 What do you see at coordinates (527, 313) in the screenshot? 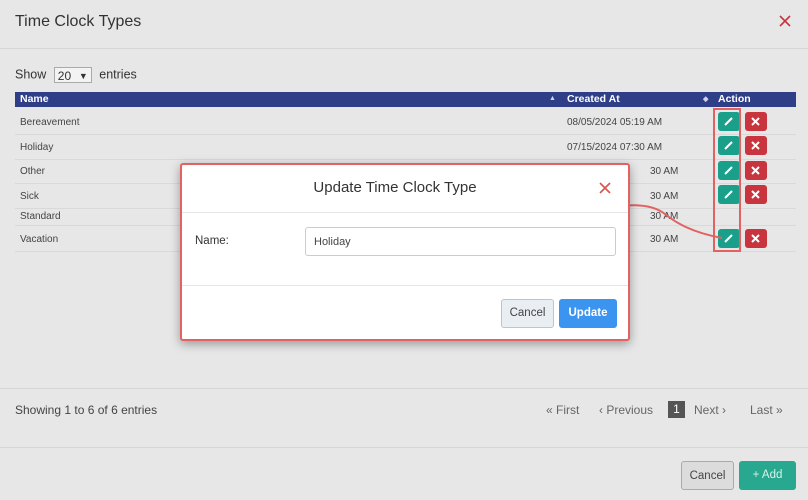
I see `cancel-button: Cancel` at bounding box center [527, 313].